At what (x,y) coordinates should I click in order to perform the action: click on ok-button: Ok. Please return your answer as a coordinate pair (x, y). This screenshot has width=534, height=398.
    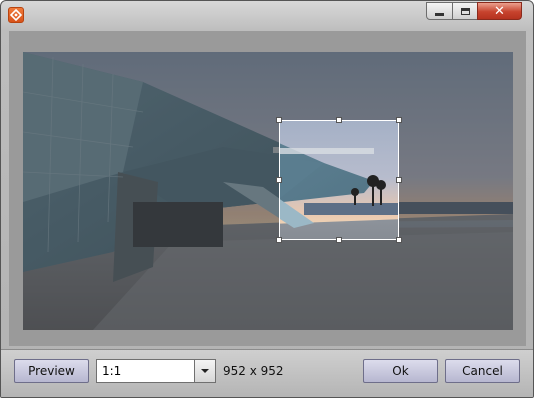
    Looking at the image, I should click on (400, 371).